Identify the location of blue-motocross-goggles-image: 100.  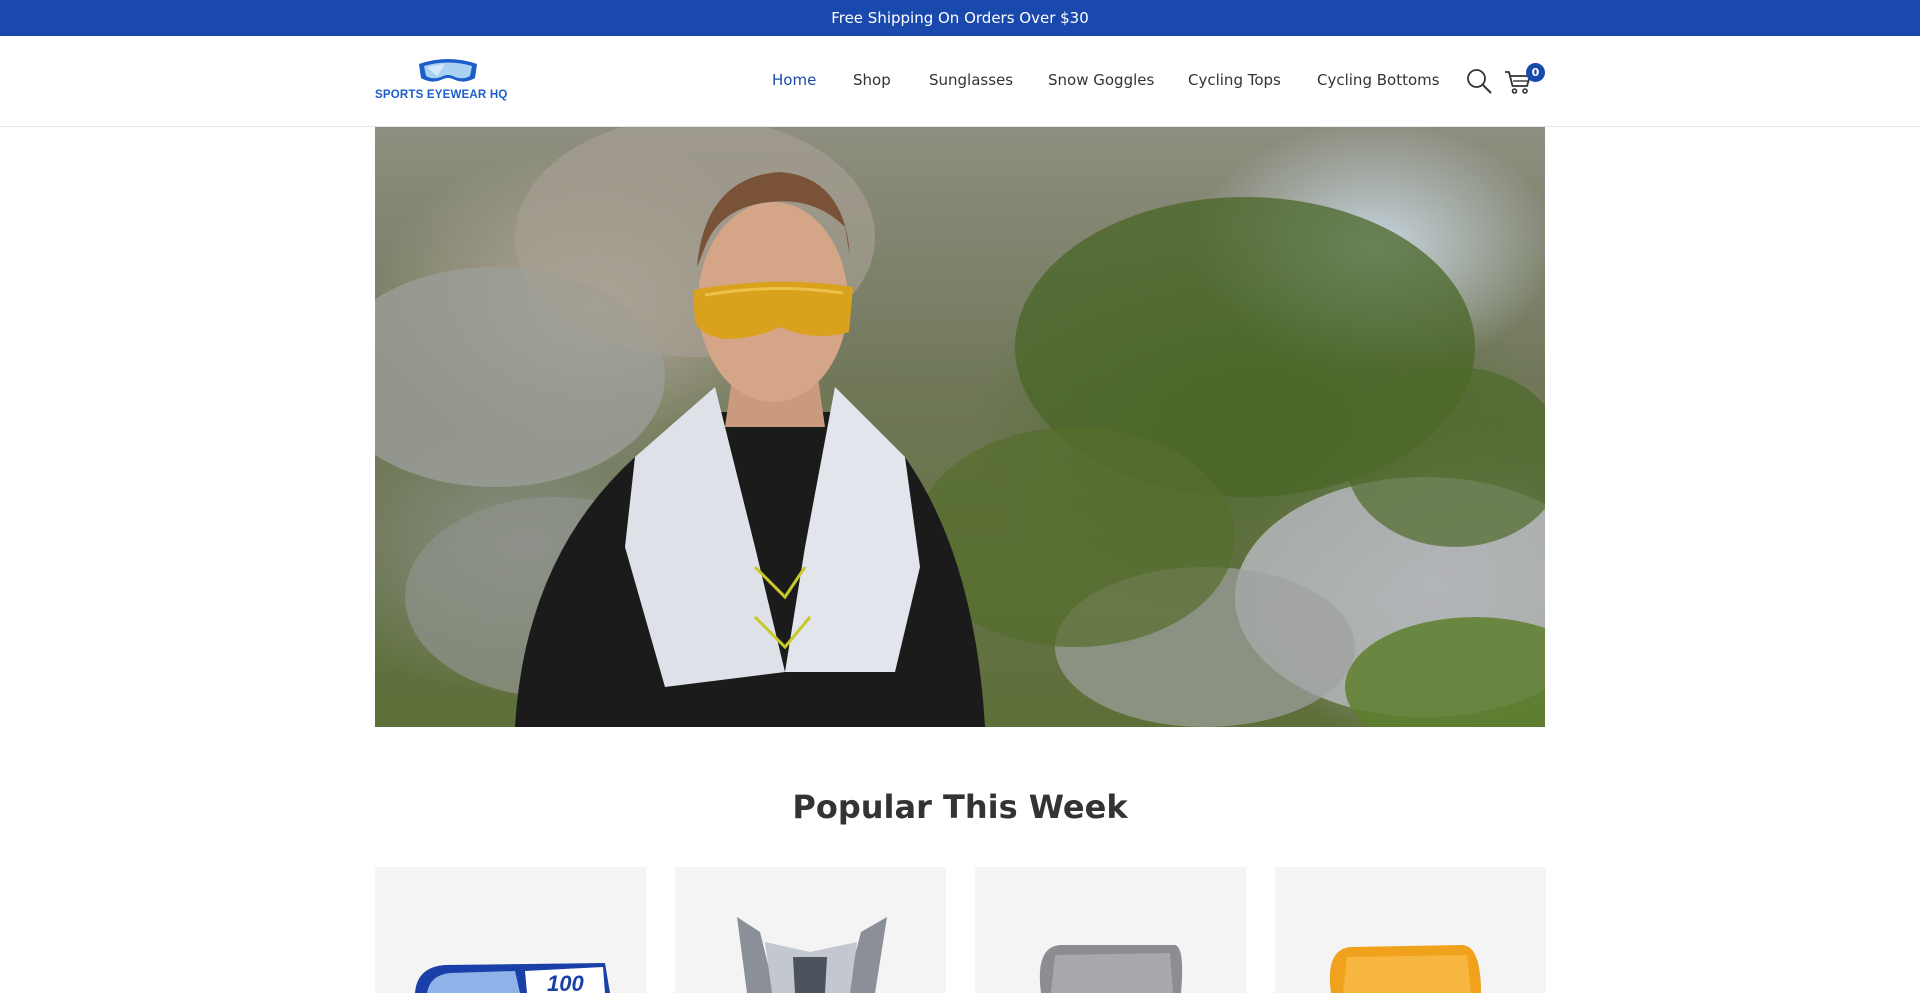
(512, 978).